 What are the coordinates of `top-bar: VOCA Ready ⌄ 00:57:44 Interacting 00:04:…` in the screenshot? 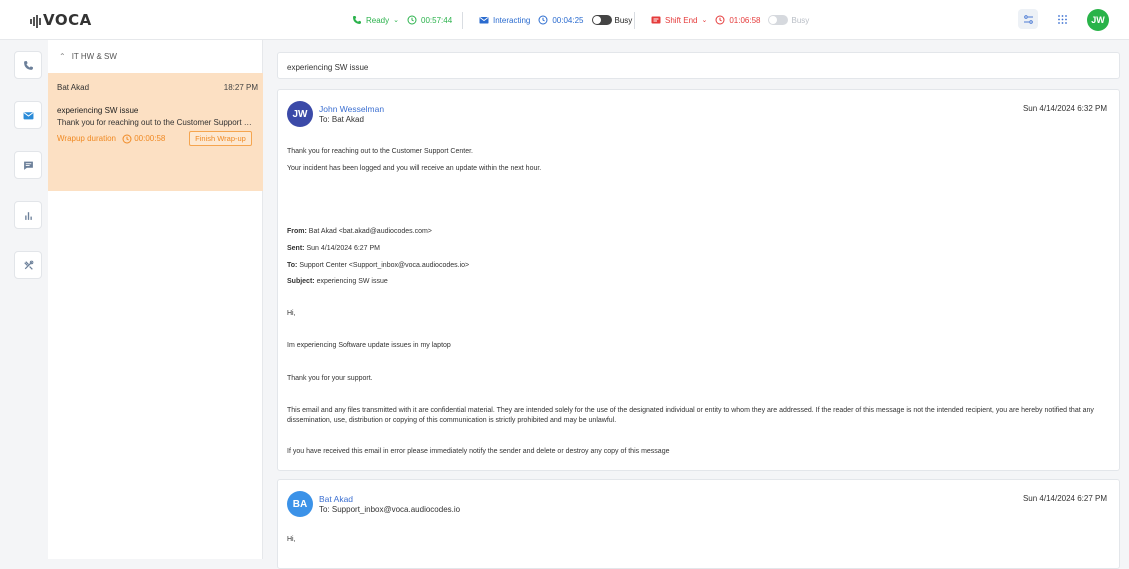 It's located at (564, 20).